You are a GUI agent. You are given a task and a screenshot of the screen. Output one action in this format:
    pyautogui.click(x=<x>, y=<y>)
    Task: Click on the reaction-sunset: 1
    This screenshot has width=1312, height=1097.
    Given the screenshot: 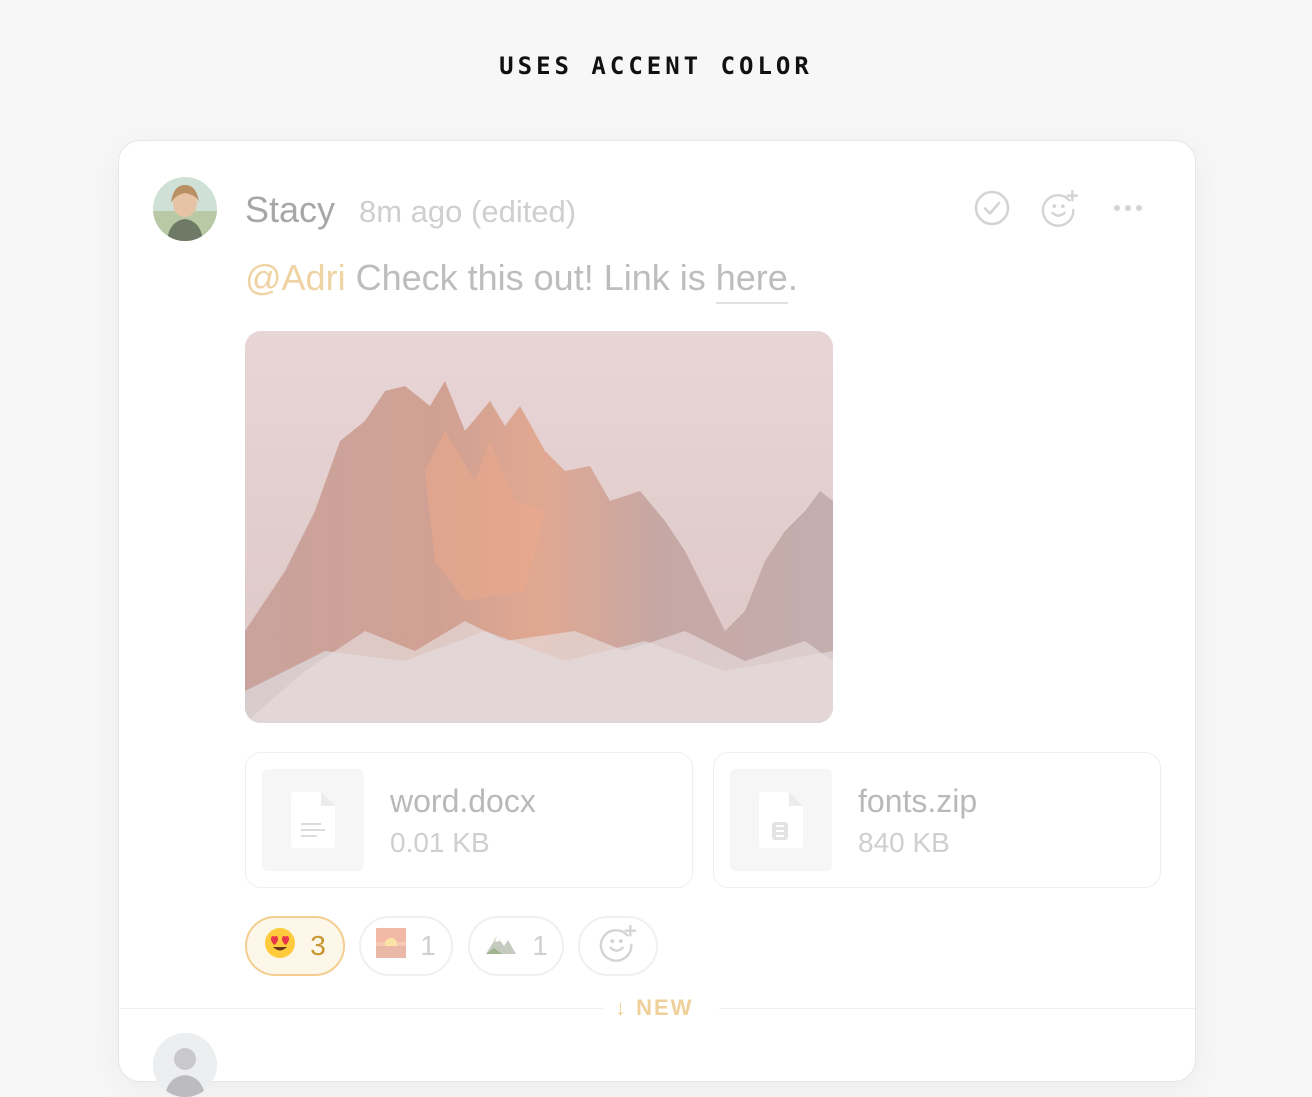 What is the action you would take?
    pyautogui.click(x=406, y=946)
    